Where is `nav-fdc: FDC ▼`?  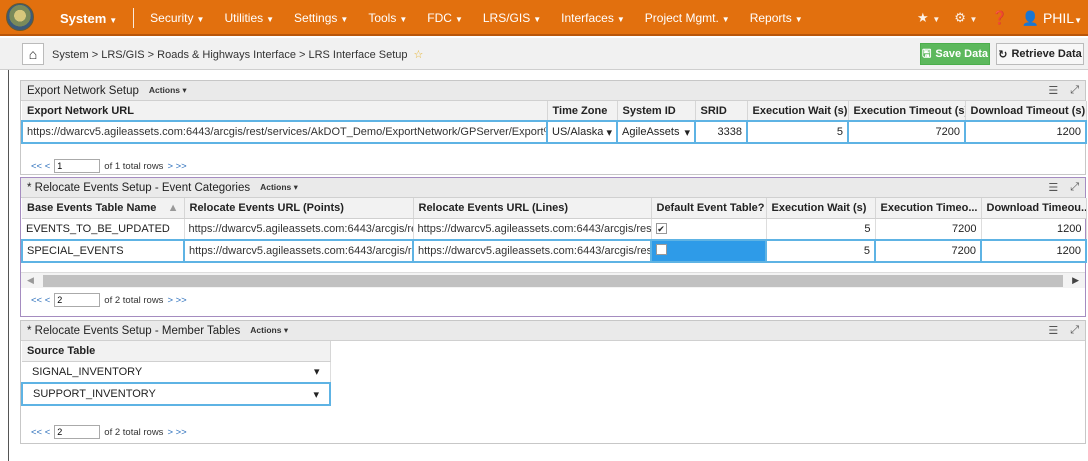 nav-fdc: FDC ▼ is located at coordinates (445, 18).